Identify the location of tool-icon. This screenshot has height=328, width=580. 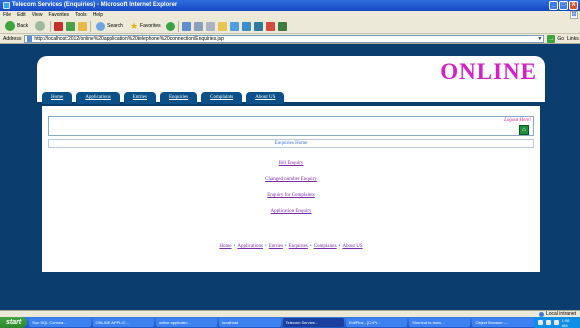
(282, 26).